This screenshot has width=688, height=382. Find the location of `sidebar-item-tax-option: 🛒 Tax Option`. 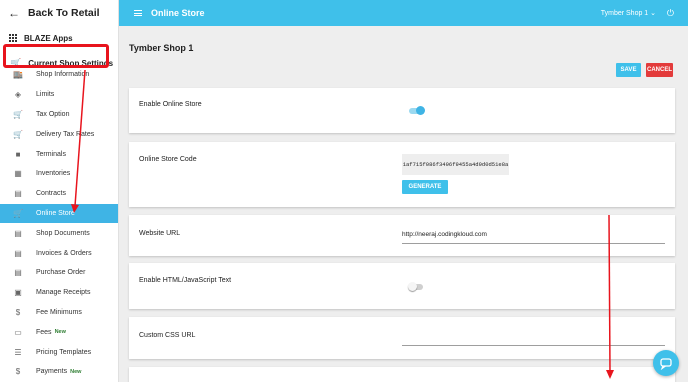

sidebar-item-tax-option: 🛒 Tax Option is located at coordinates (59, 115).